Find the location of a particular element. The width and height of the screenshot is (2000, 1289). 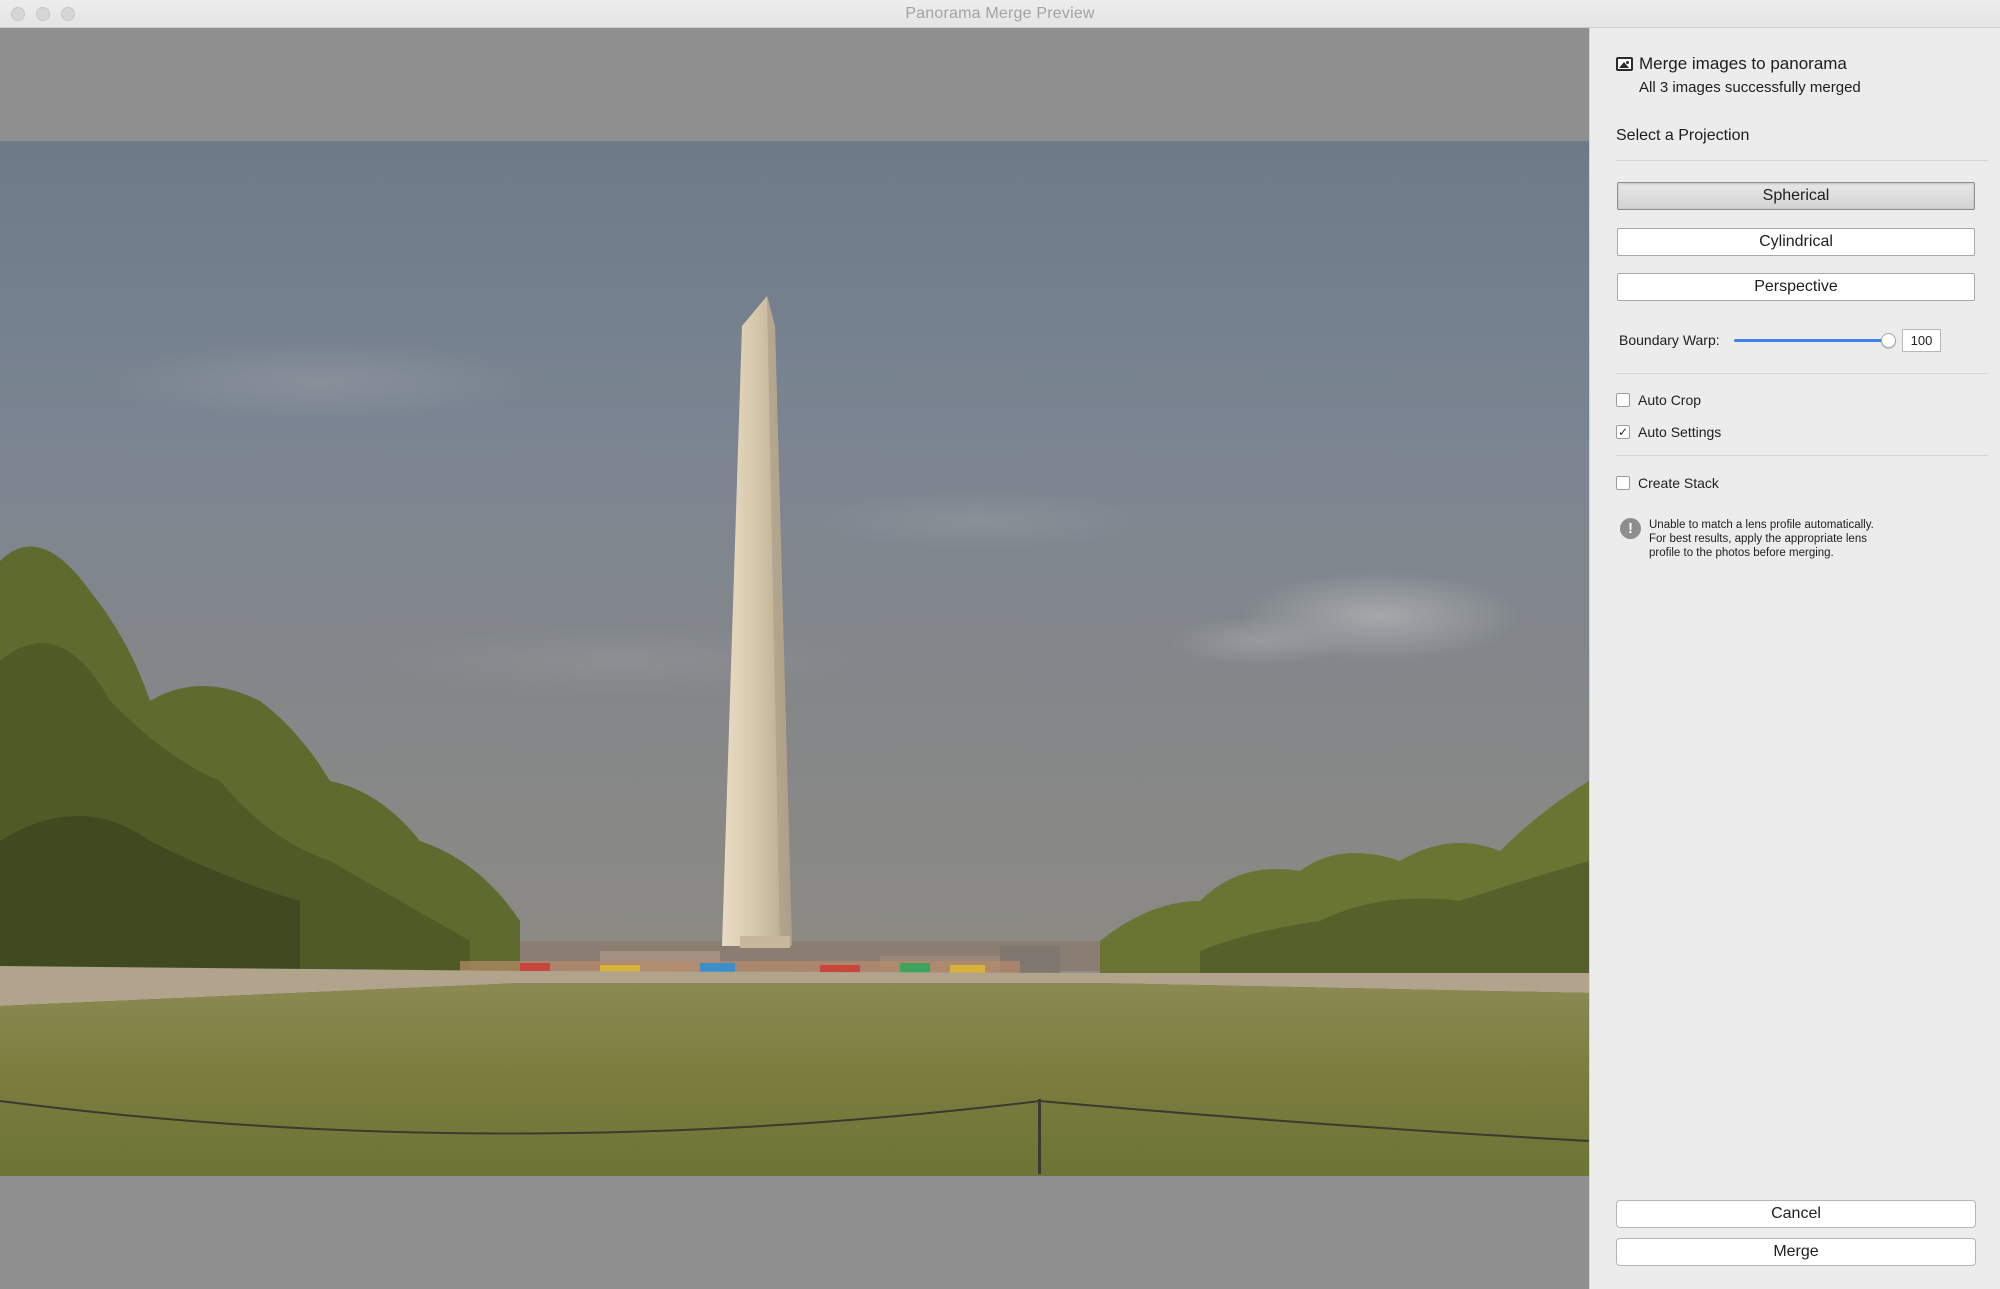

cancel-button: Cancel is located at coordinates (1796, 1214).